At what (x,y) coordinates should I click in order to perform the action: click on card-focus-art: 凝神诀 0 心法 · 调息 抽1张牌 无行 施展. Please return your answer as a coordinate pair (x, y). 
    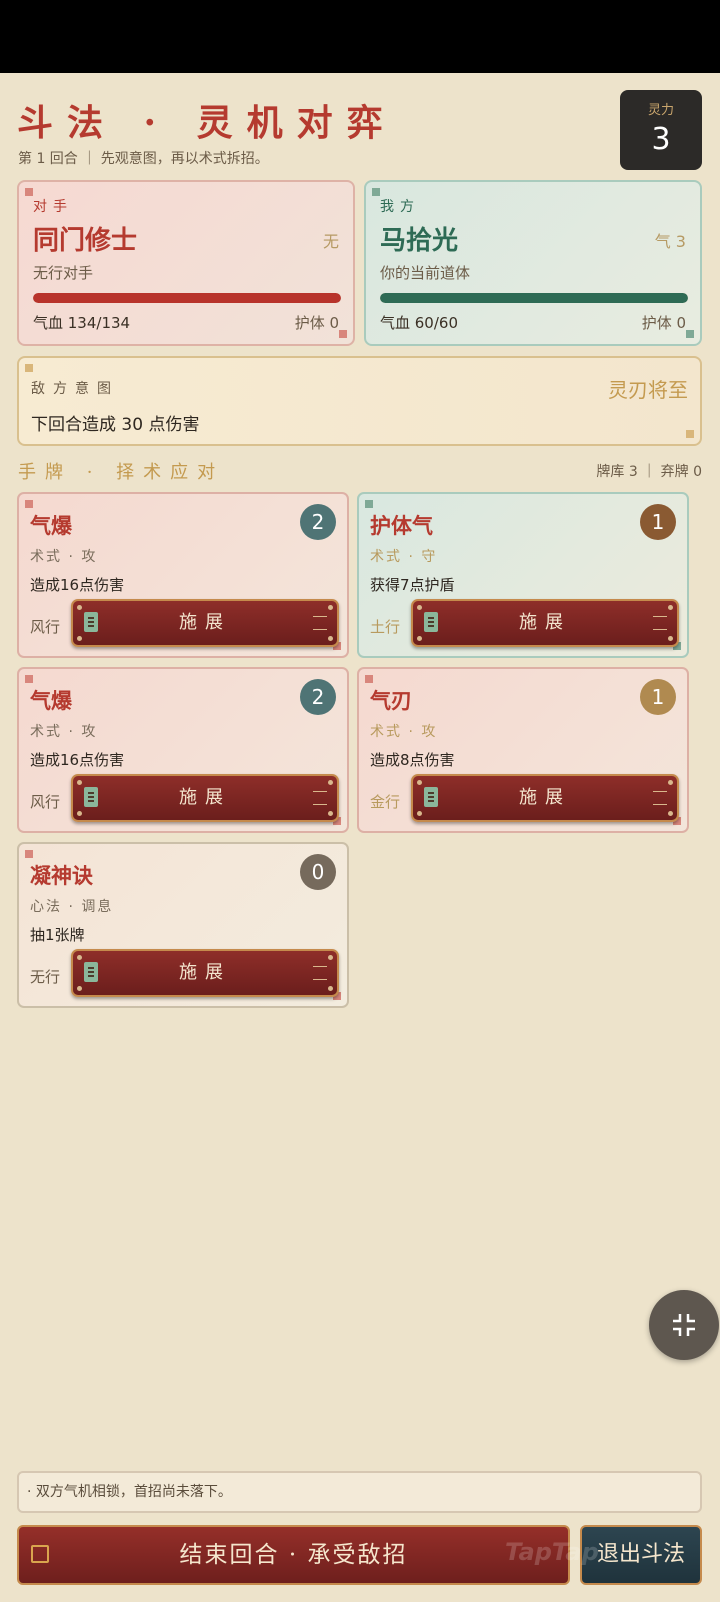
    Looking at the image, I should click on (183, 925).